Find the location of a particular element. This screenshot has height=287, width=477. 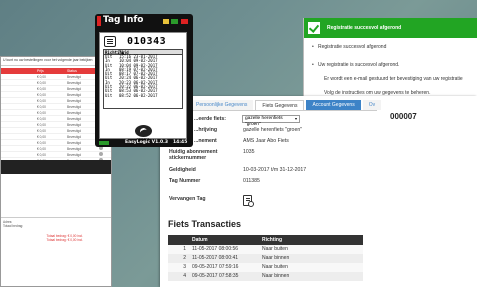

status-led-icon is located at coordinates (104, 143).